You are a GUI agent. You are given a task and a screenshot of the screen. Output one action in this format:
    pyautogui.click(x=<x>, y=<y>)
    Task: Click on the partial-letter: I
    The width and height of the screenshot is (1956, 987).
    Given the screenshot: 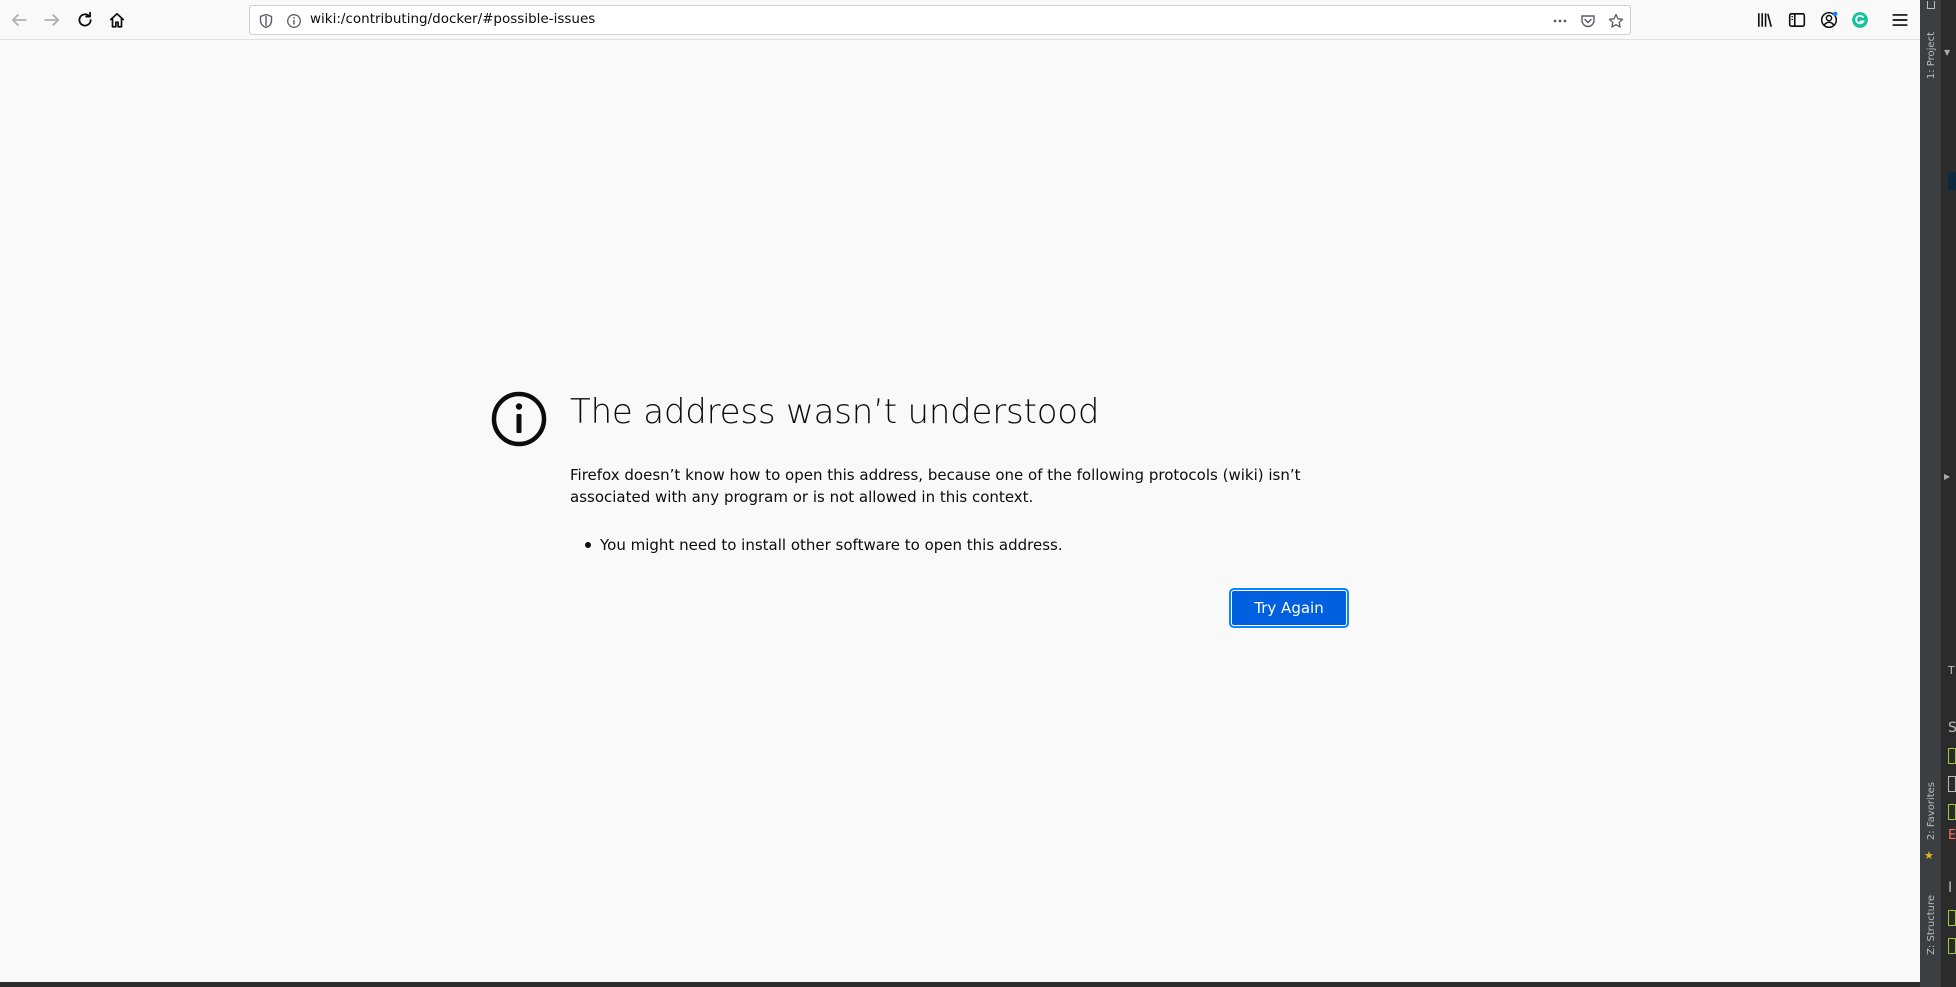 What is the action you would take?
    pyautogui.click(x=1950, y=888)
    